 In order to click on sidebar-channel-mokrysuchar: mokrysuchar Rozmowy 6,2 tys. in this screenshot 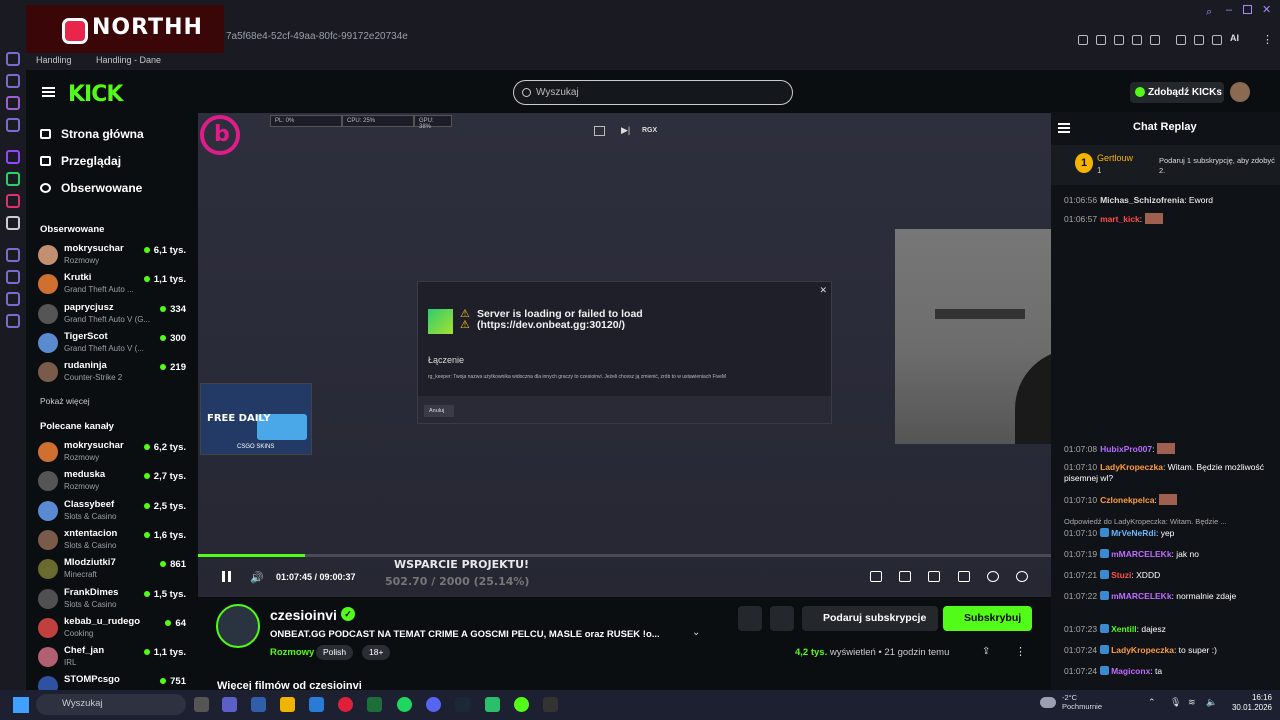, I will do `click(113, 453)`.